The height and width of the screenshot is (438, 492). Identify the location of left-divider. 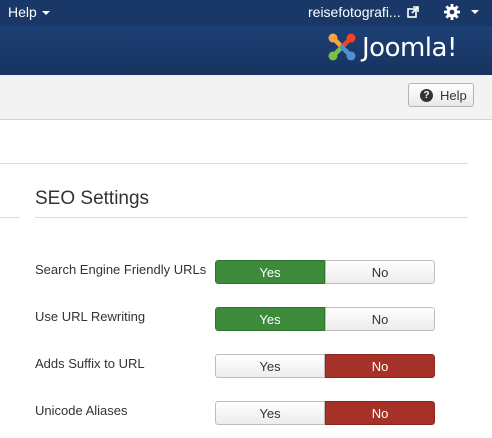
(10, 217).